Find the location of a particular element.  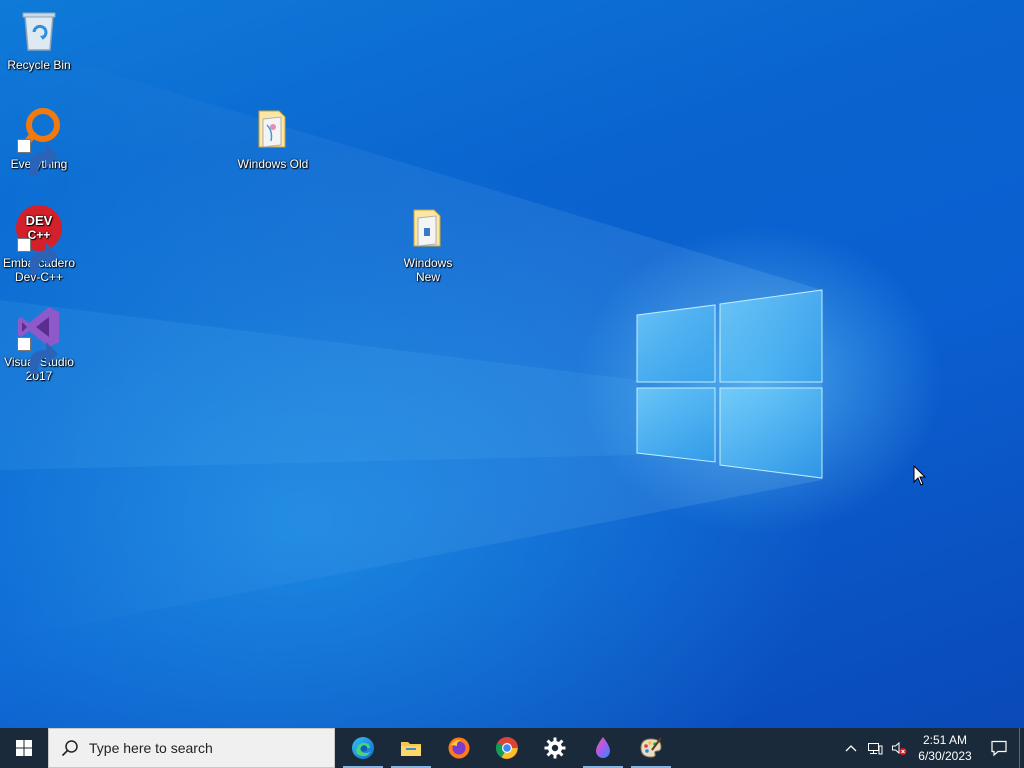

clock-date: 6/30/2023 is located at coordinates (945, 756).